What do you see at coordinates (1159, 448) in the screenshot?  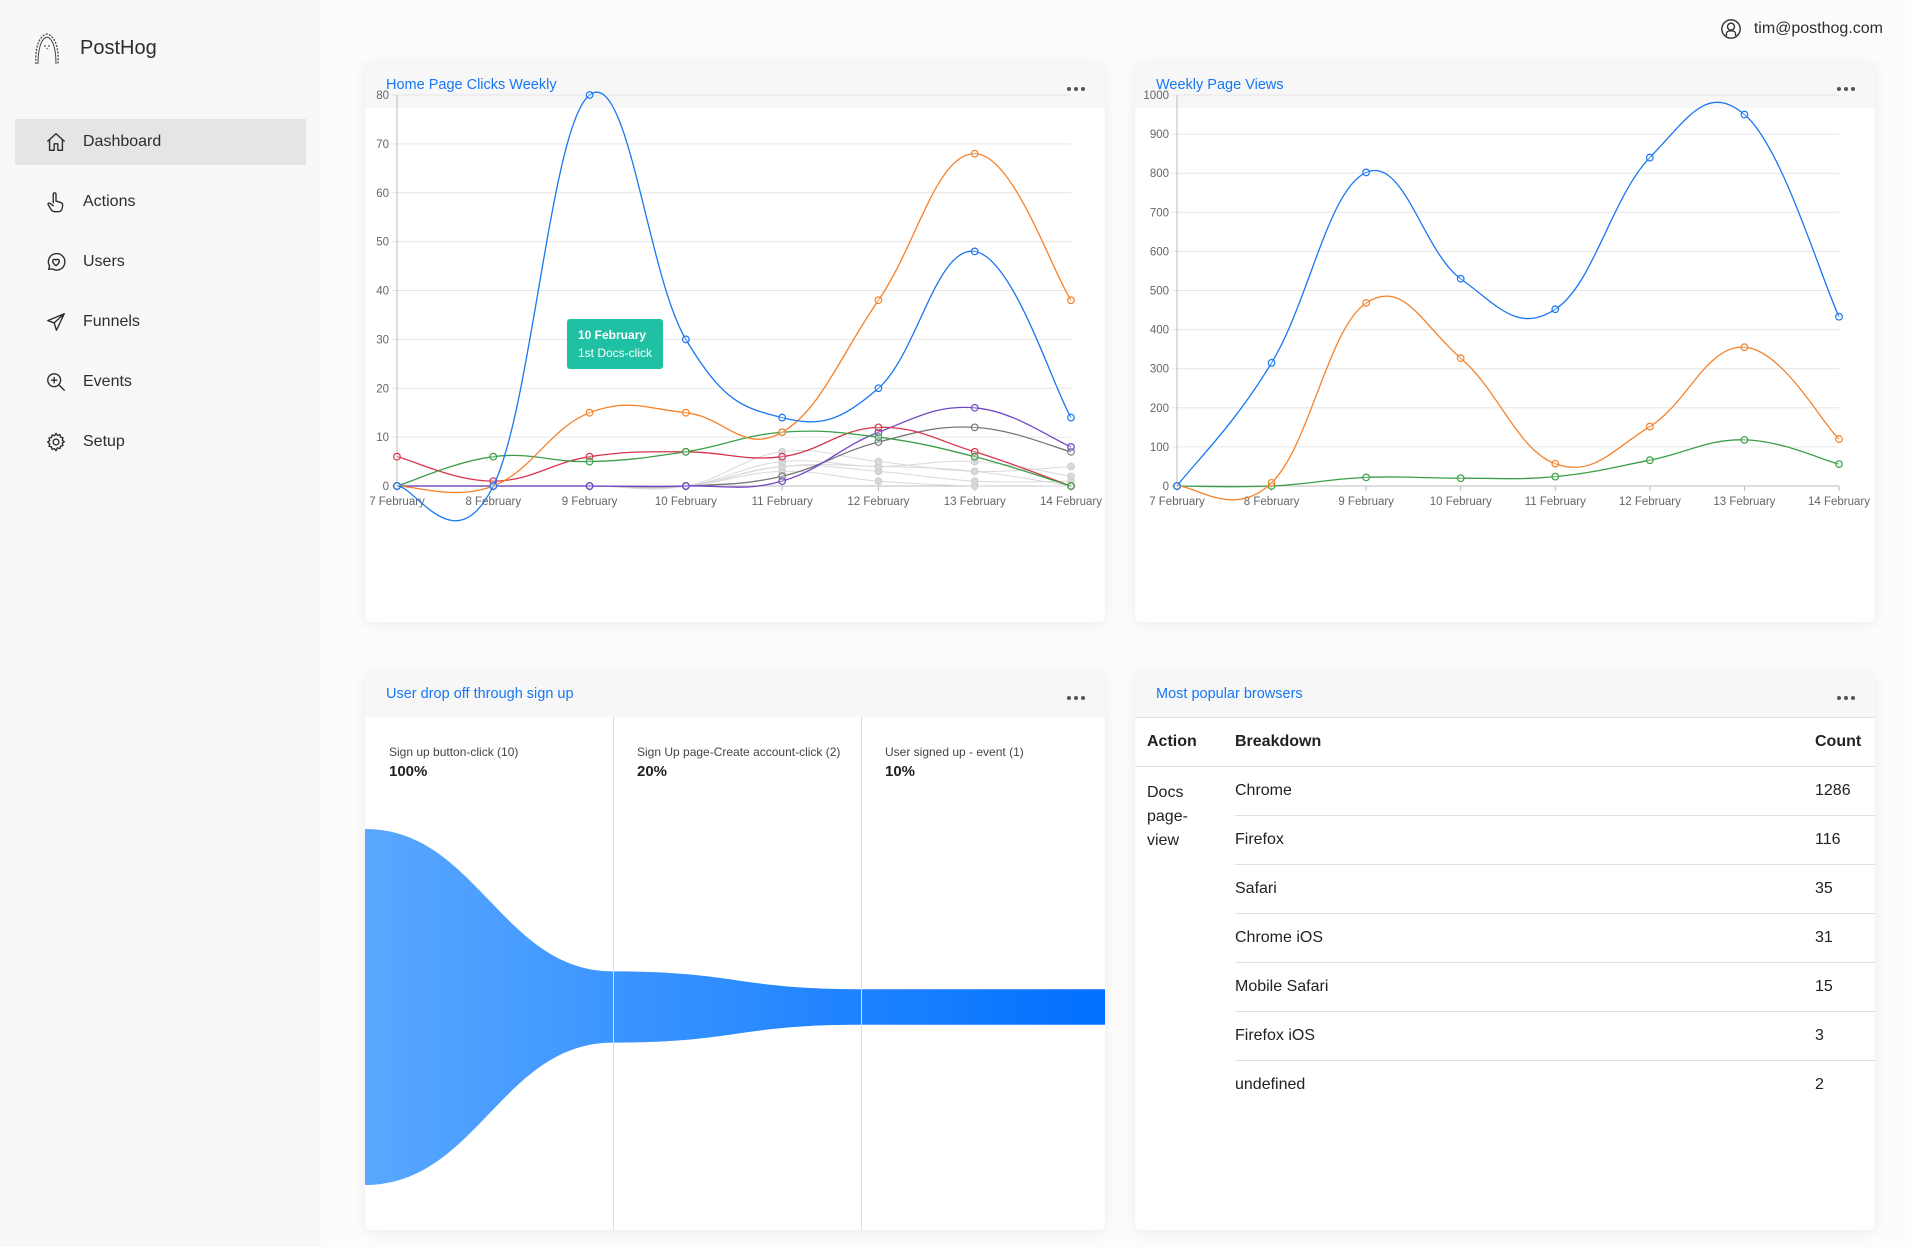 I see `y-tick-label: 100` at bounding box center [1159, 448].